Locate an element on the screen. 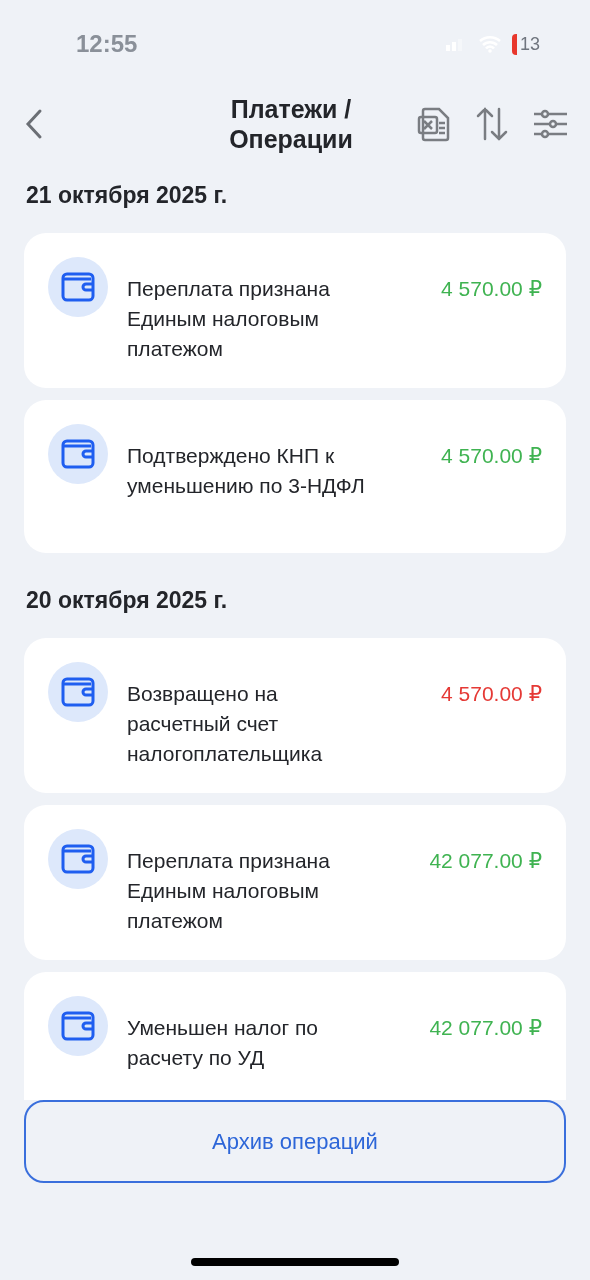 This screenshot has height=1280, width=590. page-title: Платежи / Операции is located at coordinates (291, 124).